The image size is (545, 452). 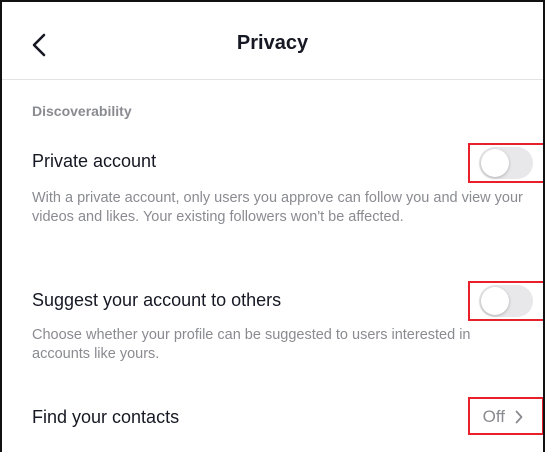 I want to click on private-account-label: Private account, so click(x=94, y=161).